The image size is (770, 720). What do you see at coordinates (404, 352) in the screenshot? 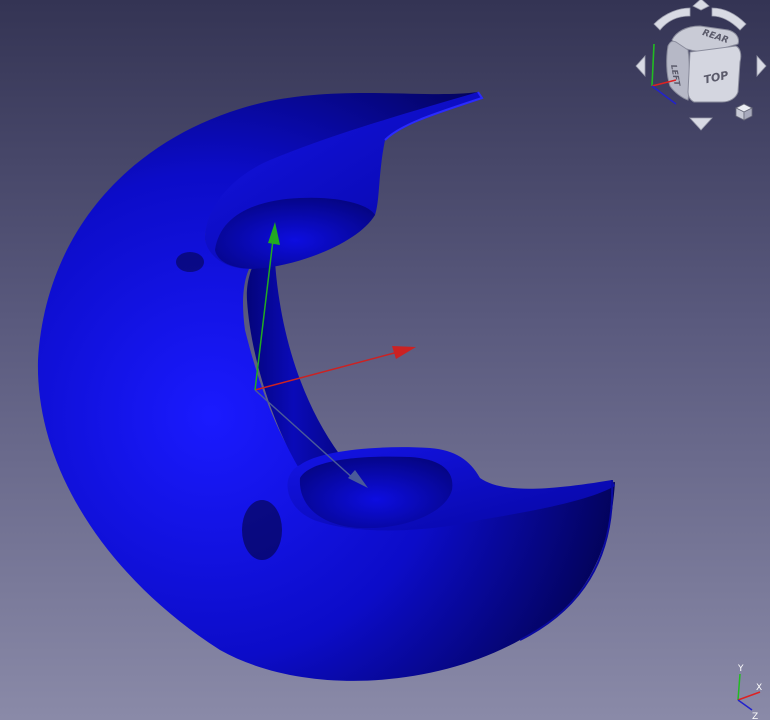
I see `x-axis-arrow` at bounding box center [404, 352].